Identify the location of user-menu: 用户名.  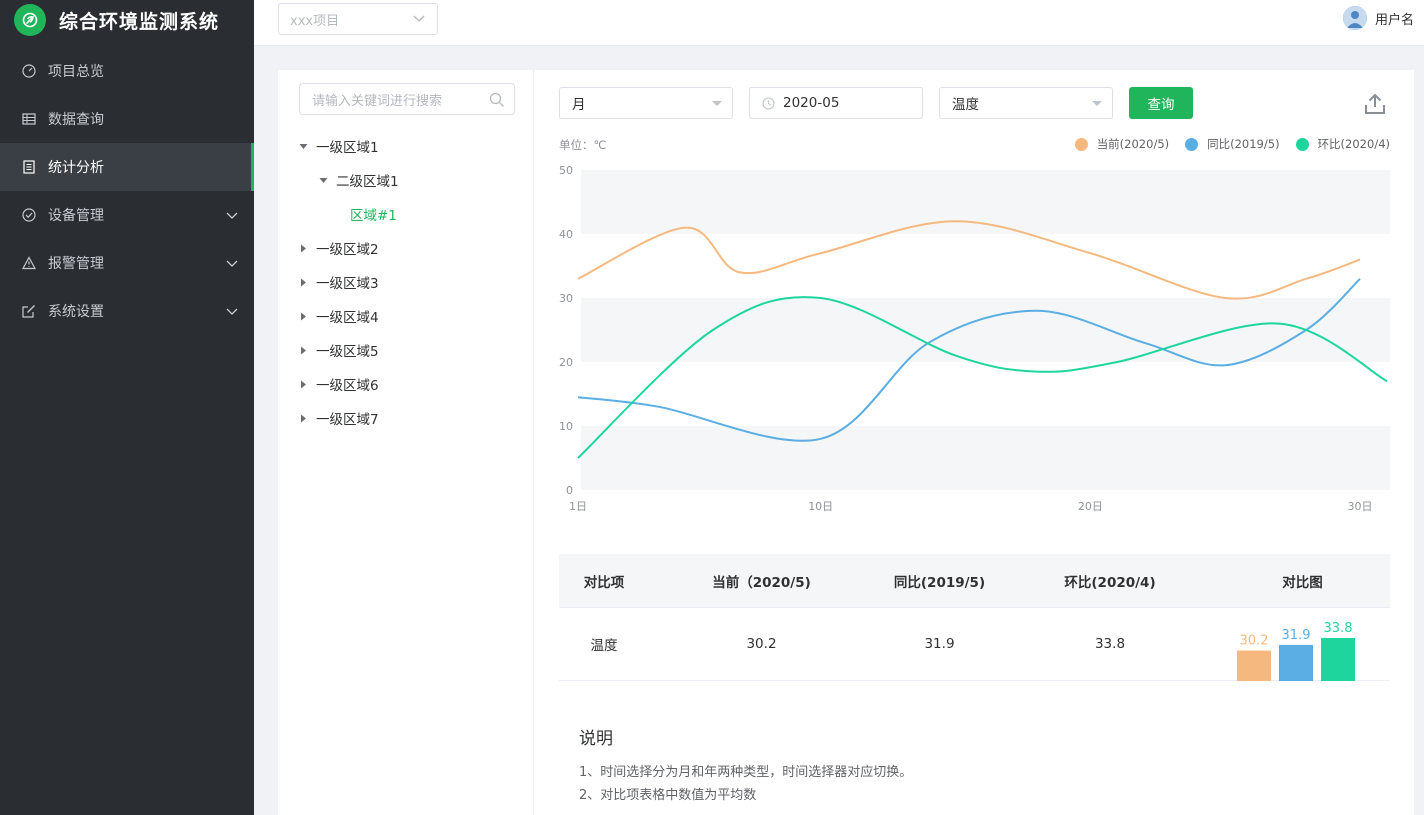
(1378, 18).